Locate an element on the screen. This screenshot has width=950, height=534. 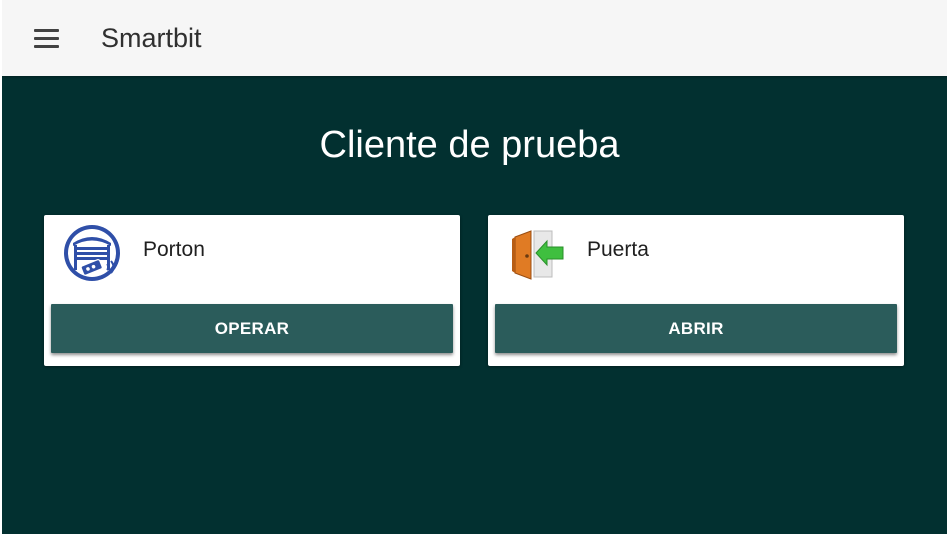
app-bar: Smartbit is located at coordinates (474, 38).